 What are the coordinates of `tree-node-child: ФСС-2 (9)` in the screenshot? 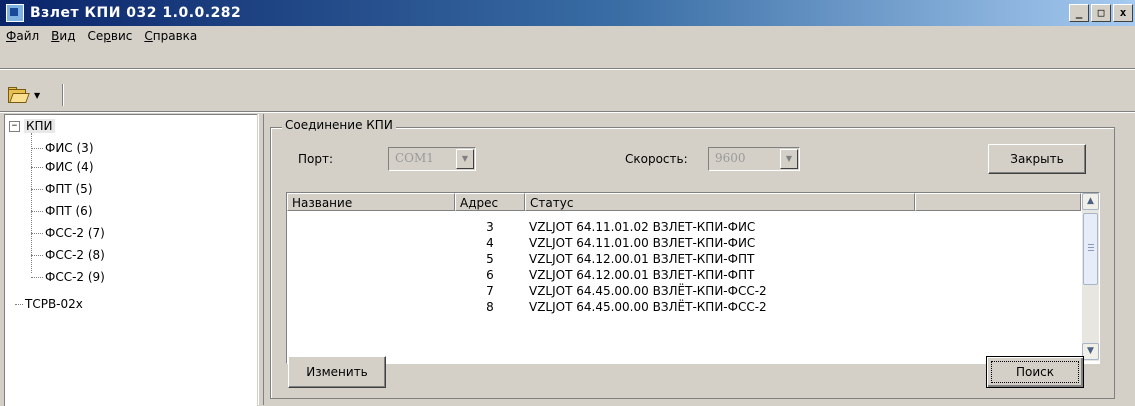 It's located at (68, 277).